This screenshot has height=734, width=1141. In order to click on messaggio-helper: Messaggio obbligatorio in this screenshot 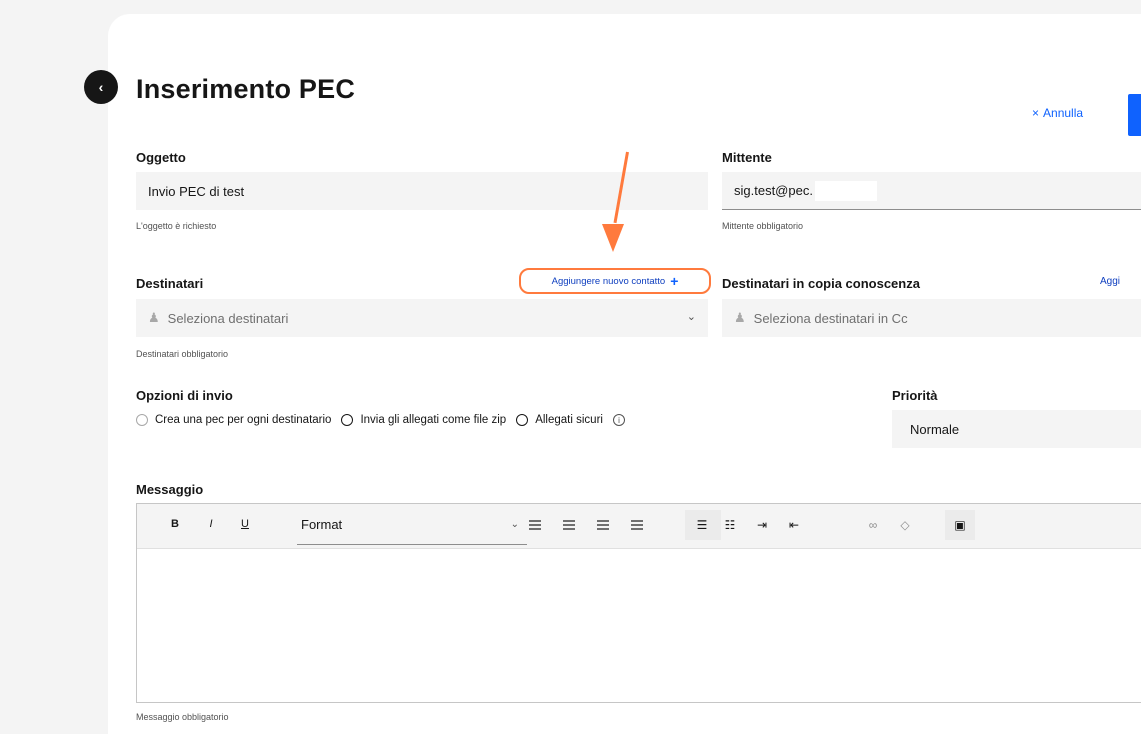, I will do `click(182, 717)`.